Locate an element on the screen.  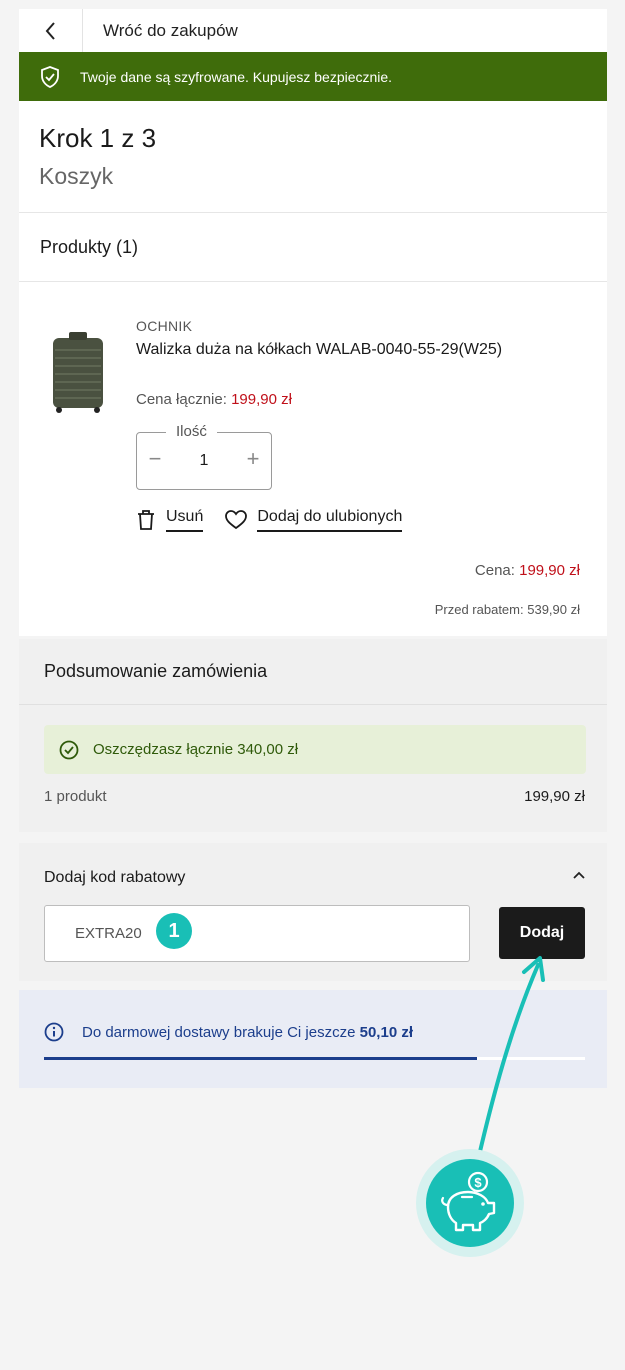
delivery-amount: 50,10 zł is located at coordinates (386, 1032).